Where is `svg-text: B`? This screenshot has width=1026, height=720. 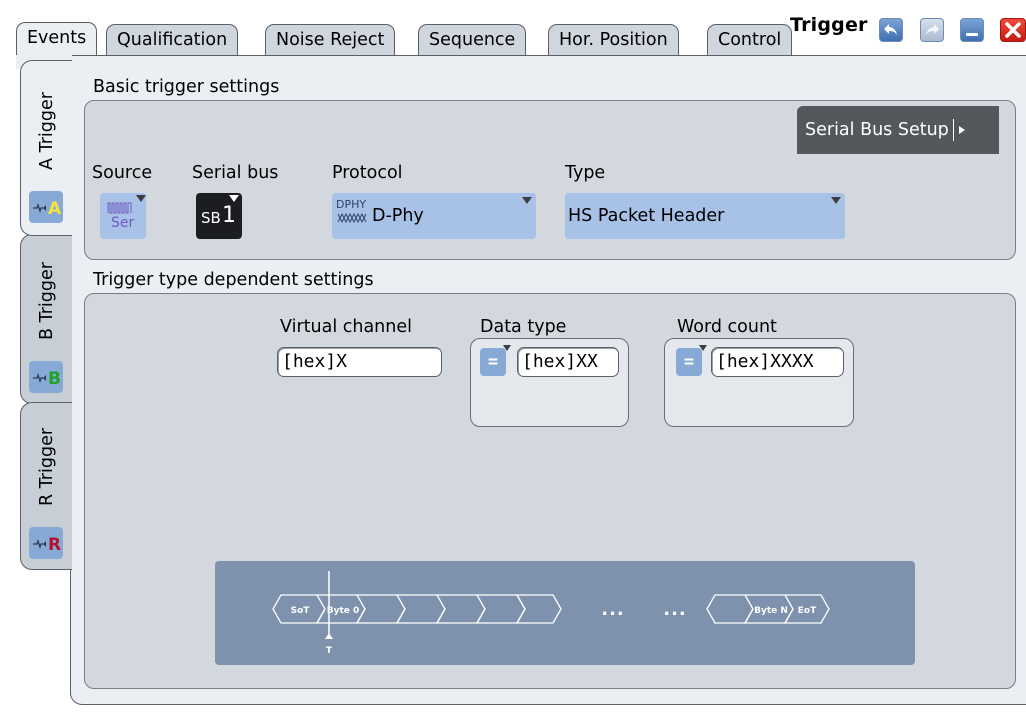 svg-text: B is located at coordinates (54, 378).